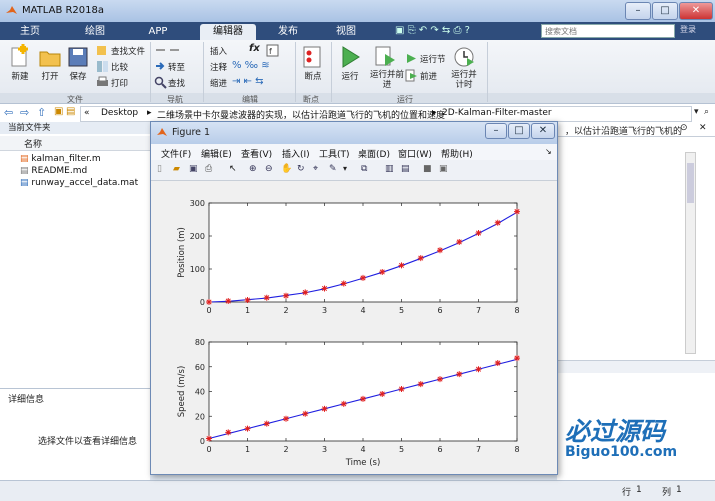  What do you see at coordinates (703, 128) in the screenshot?
I see `editor-expand-icon: ✕` at bounding box center [703, 128].